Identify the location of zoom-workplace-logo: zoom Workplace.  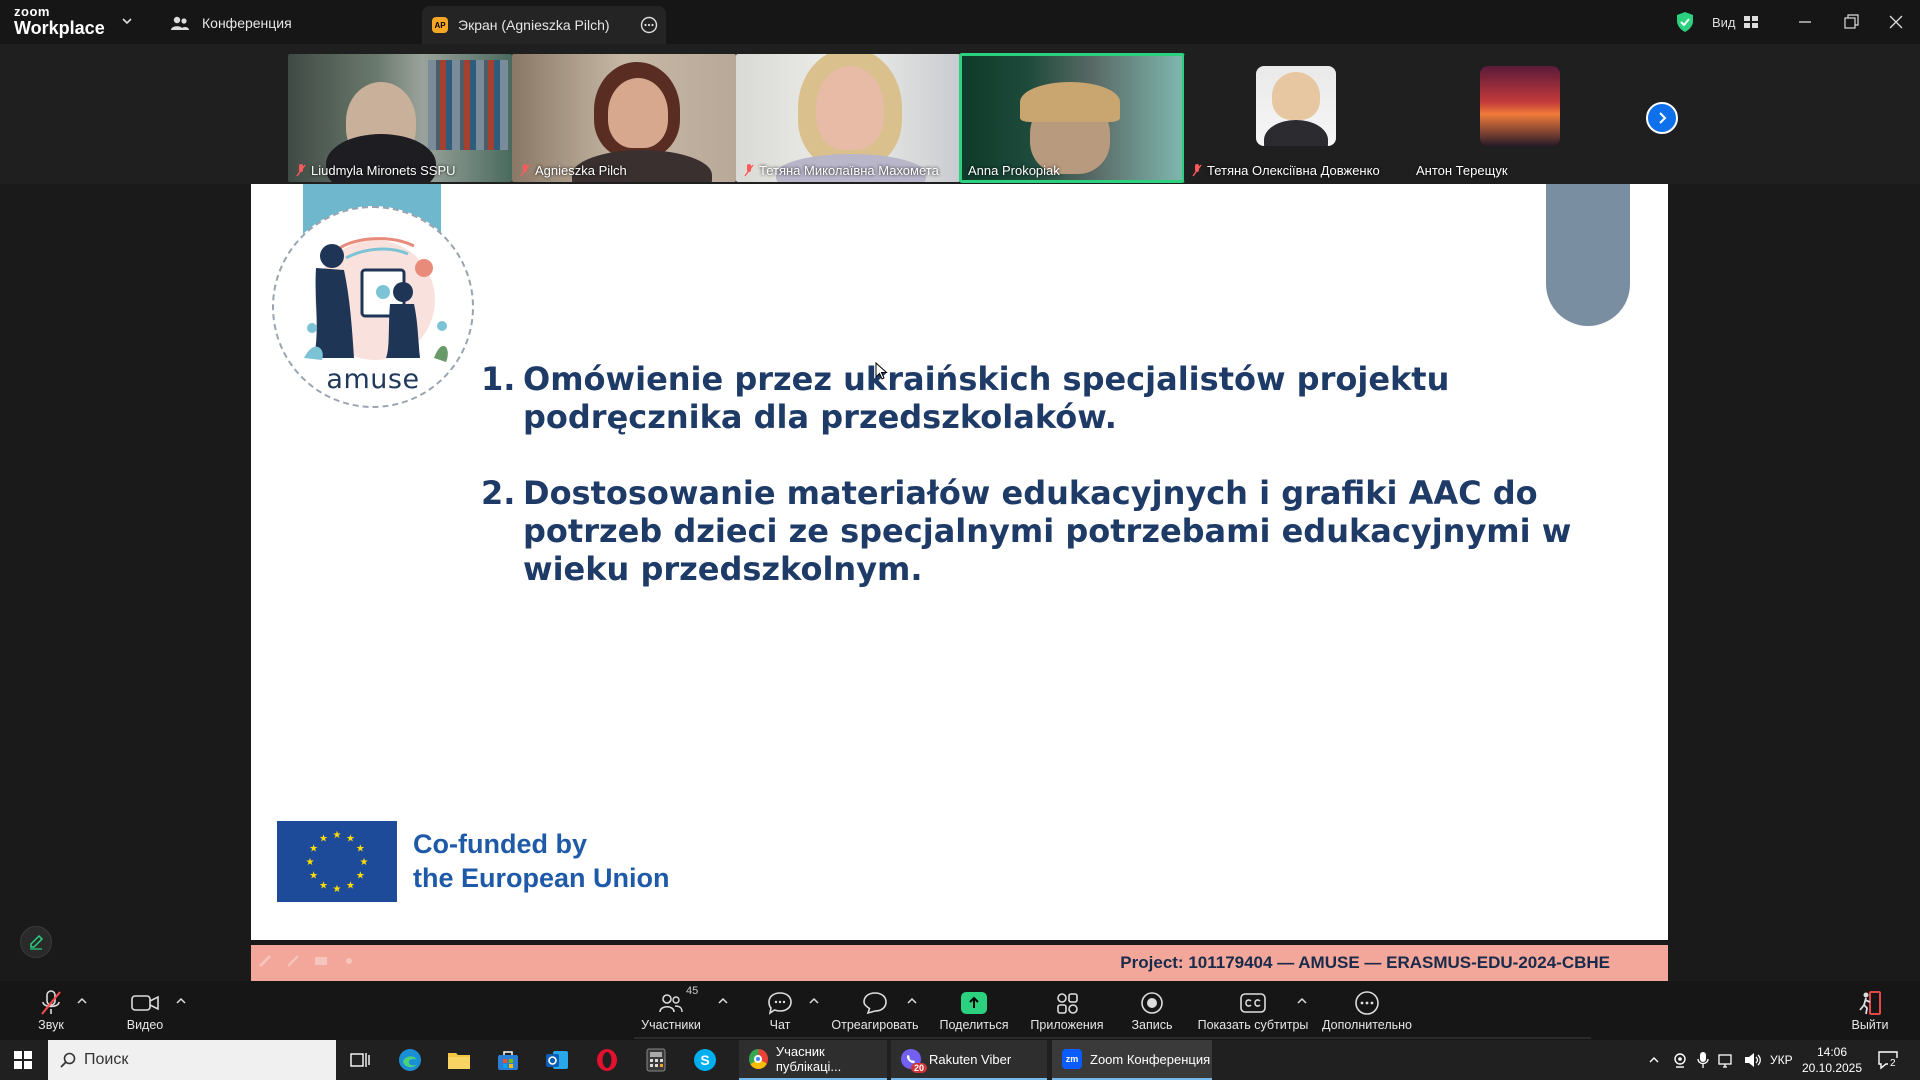
(59, 21).